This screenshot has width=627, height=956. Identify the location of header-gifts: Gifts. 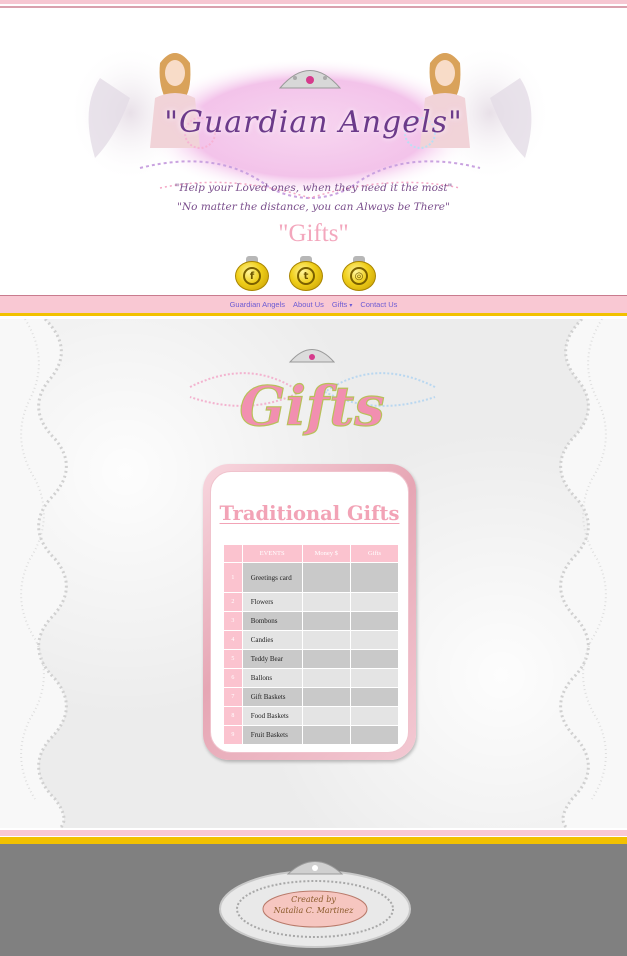
(374, 553).